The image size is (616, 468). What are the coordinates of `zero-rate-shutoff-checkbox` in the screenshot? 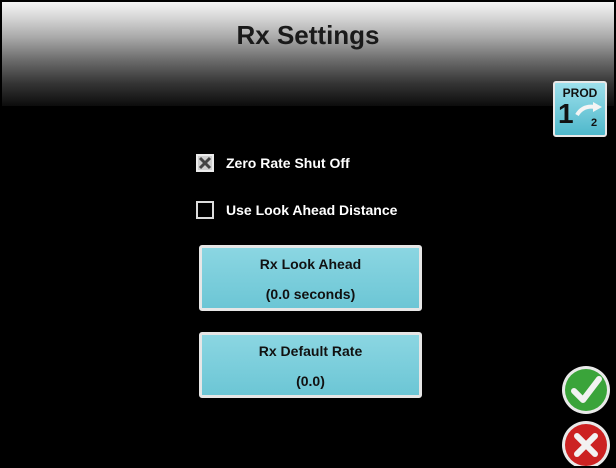 It's located at (205, 163).